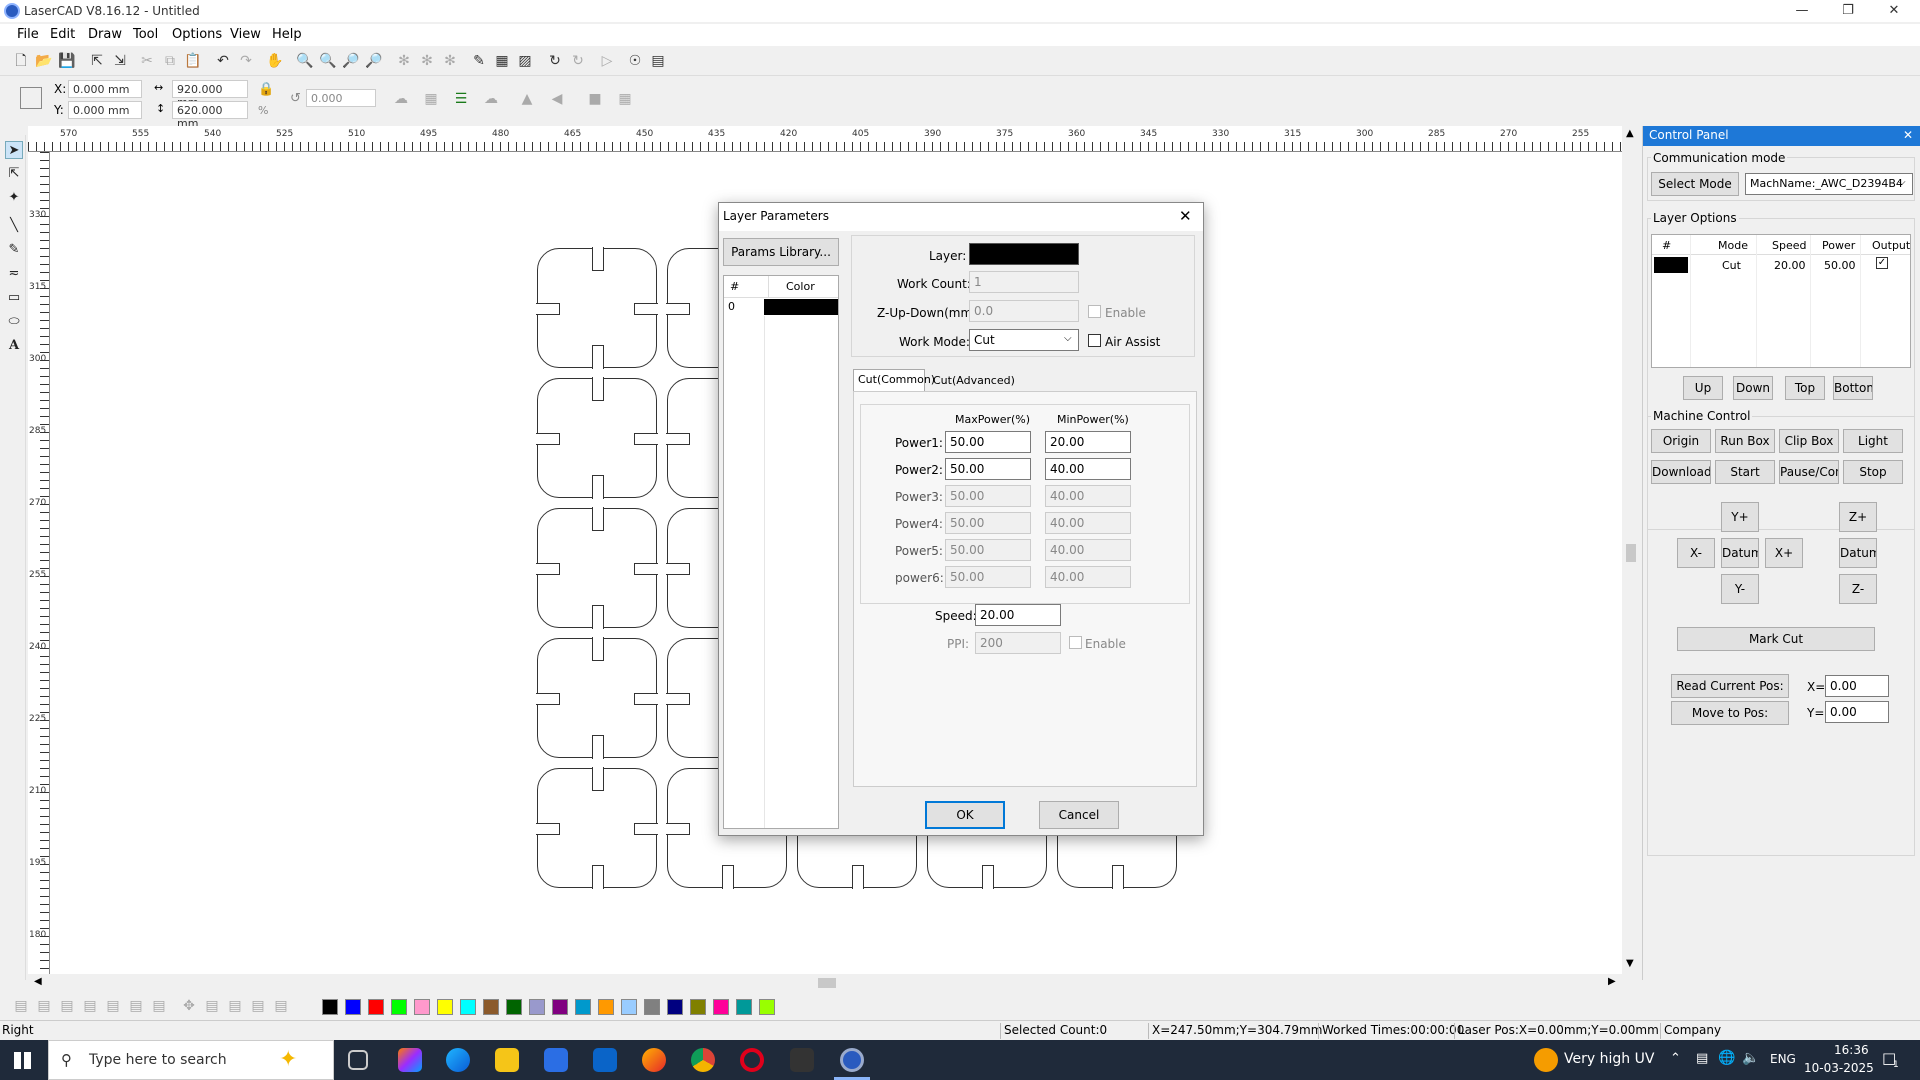 This screenshot has width=1920, height=1080. I want to click on work-mode-select: Cut ⌵, so click(1024, 340).